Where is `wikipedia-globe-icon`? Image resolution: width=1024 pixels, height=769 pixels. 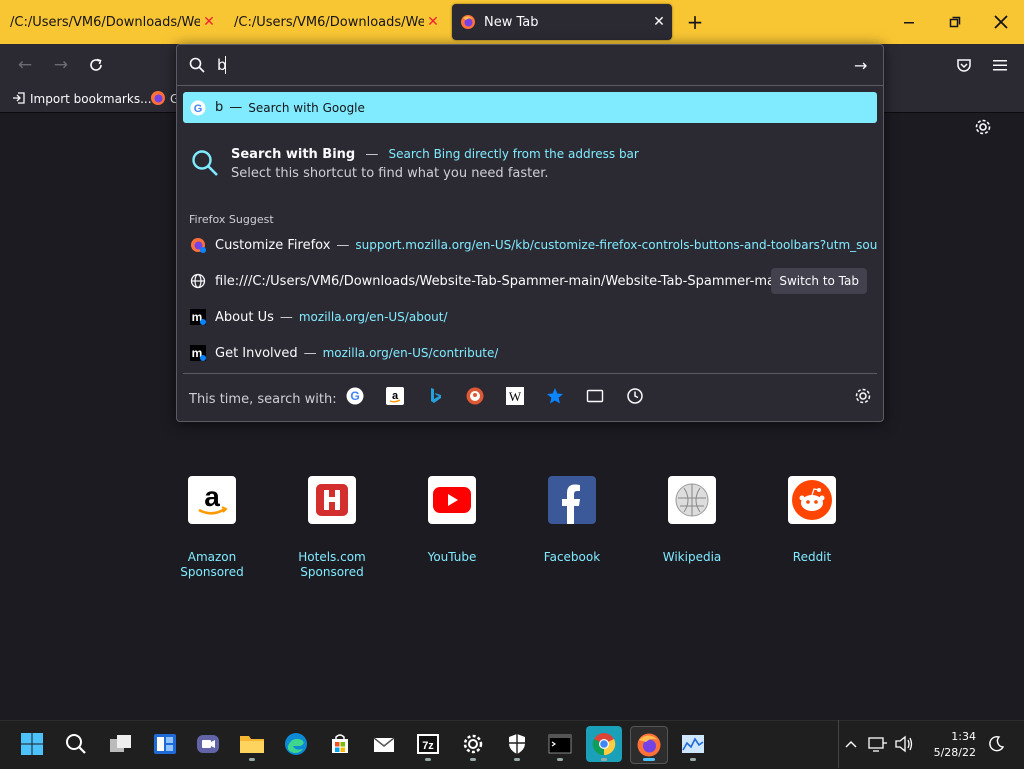 wikipedia-globe-icon is located at coordinates (692, 500).